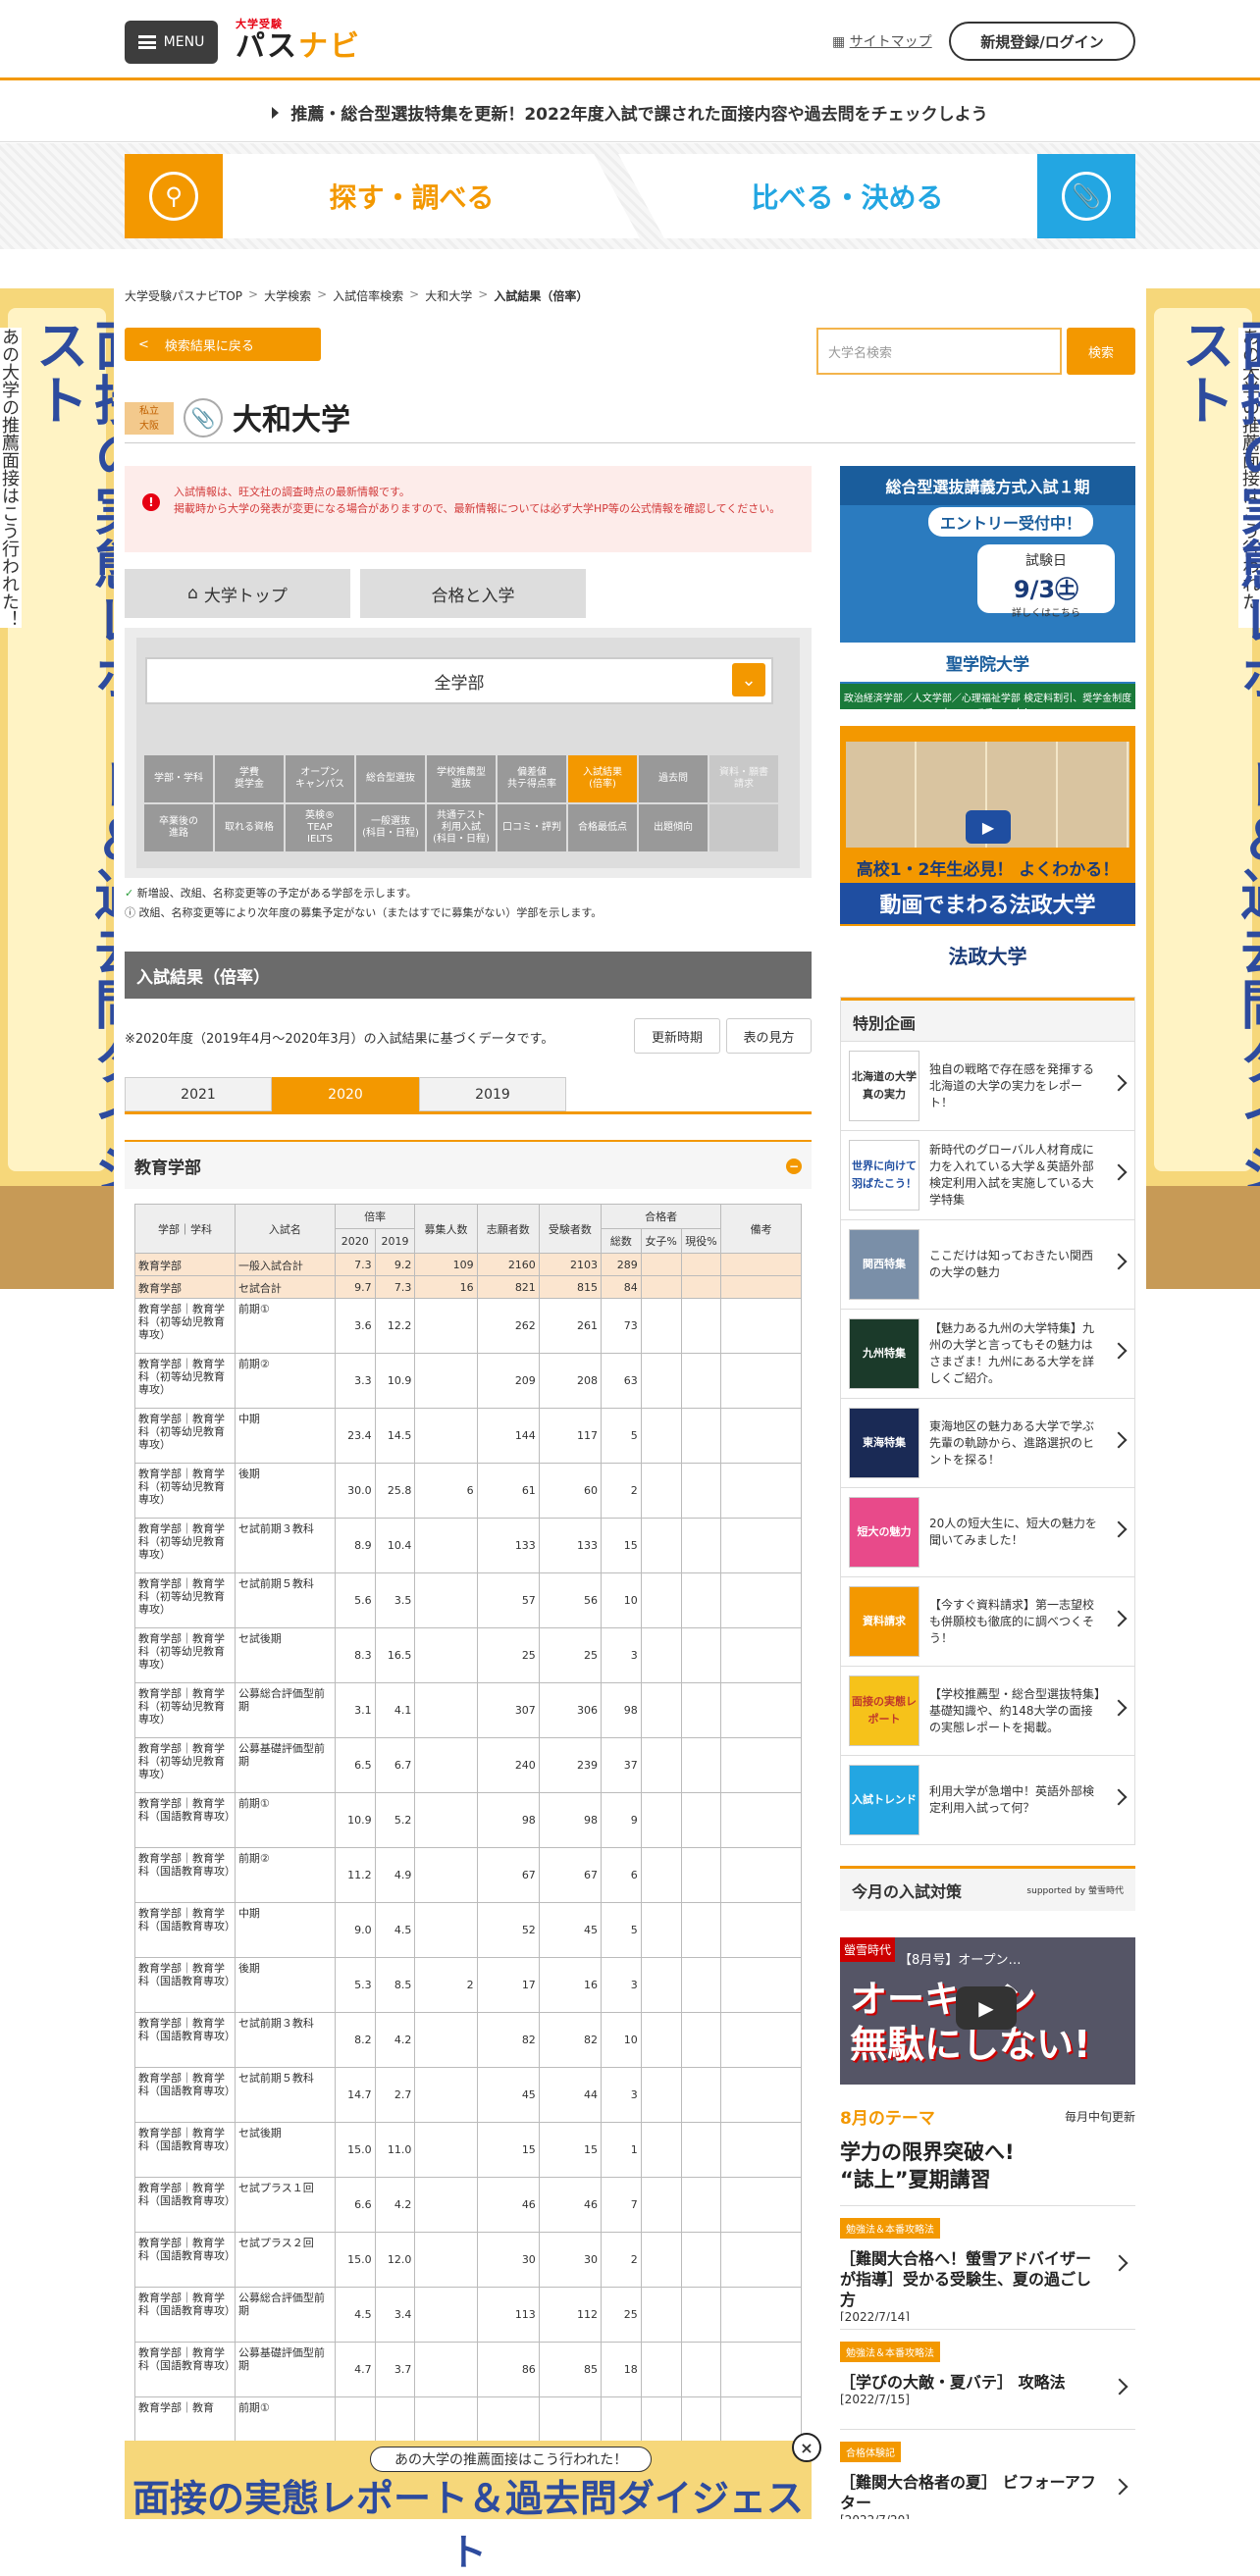  Describe the element at coordinates (1042, 41) in the screenshot. I see `login-button: 新規登録/ログイン` at that location.